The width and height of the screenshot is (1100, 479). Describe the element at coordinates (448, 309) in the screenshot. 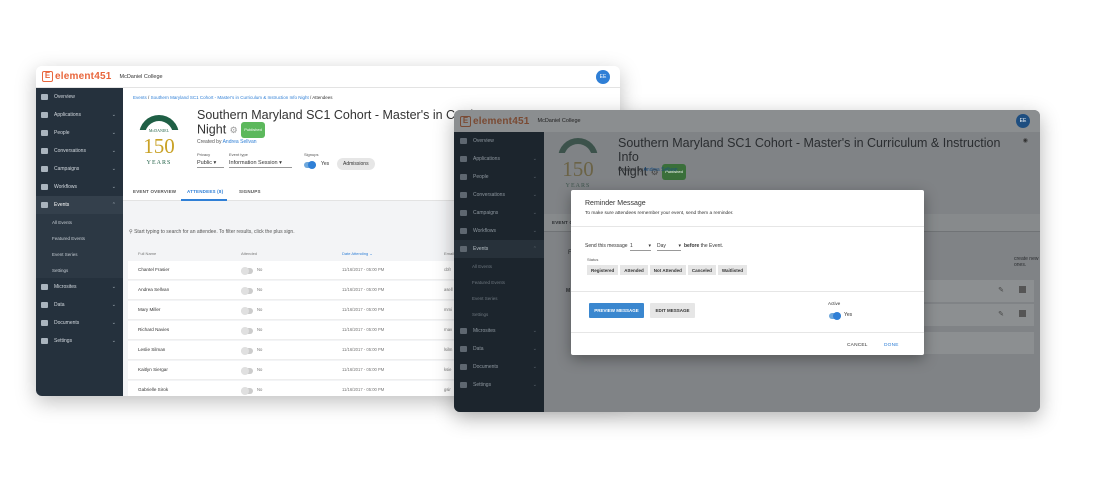

I see `attendee-email: mmi` at that location.